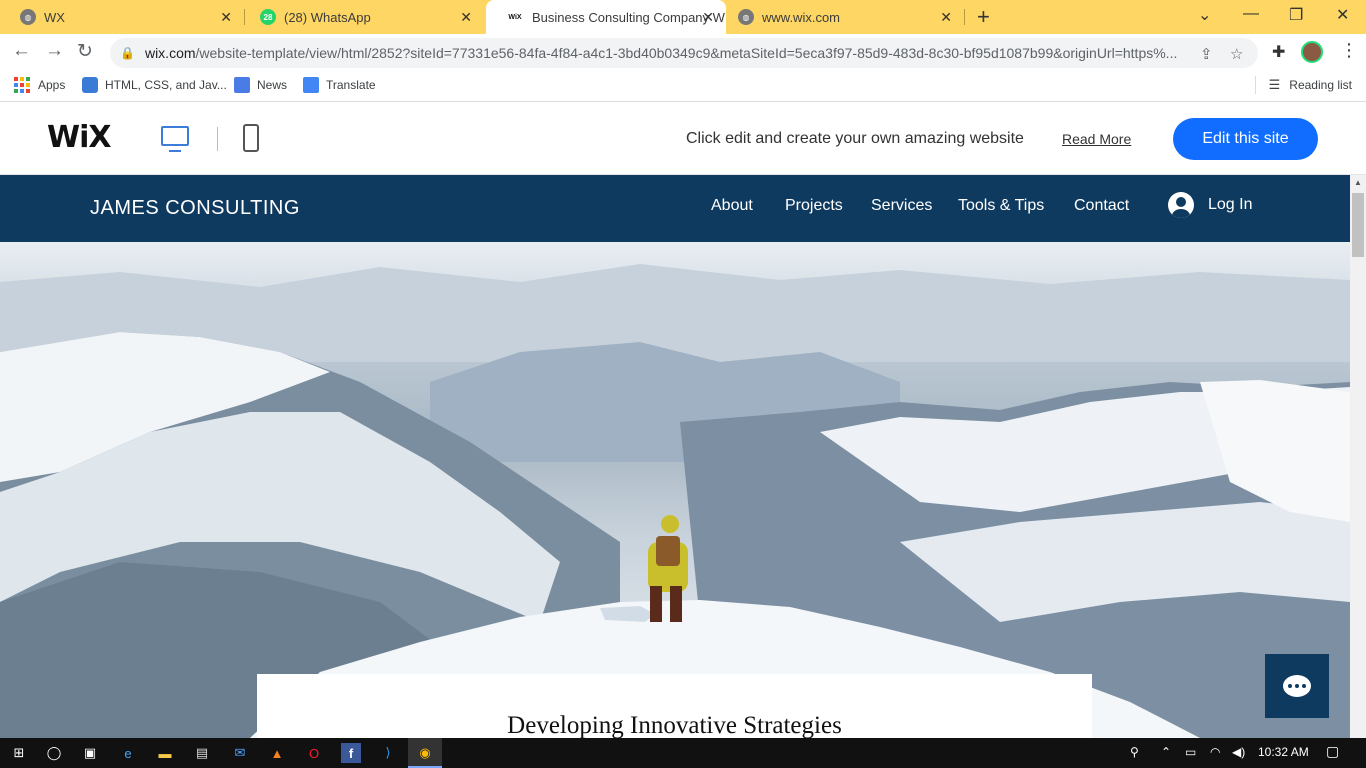 Image resolution: width=1366 pixels, height=768 pixels. What do you see at coordinates (277, 753) in the screenshot?
I see `vlc-icon: ▲` at bounding box center [277, 753].